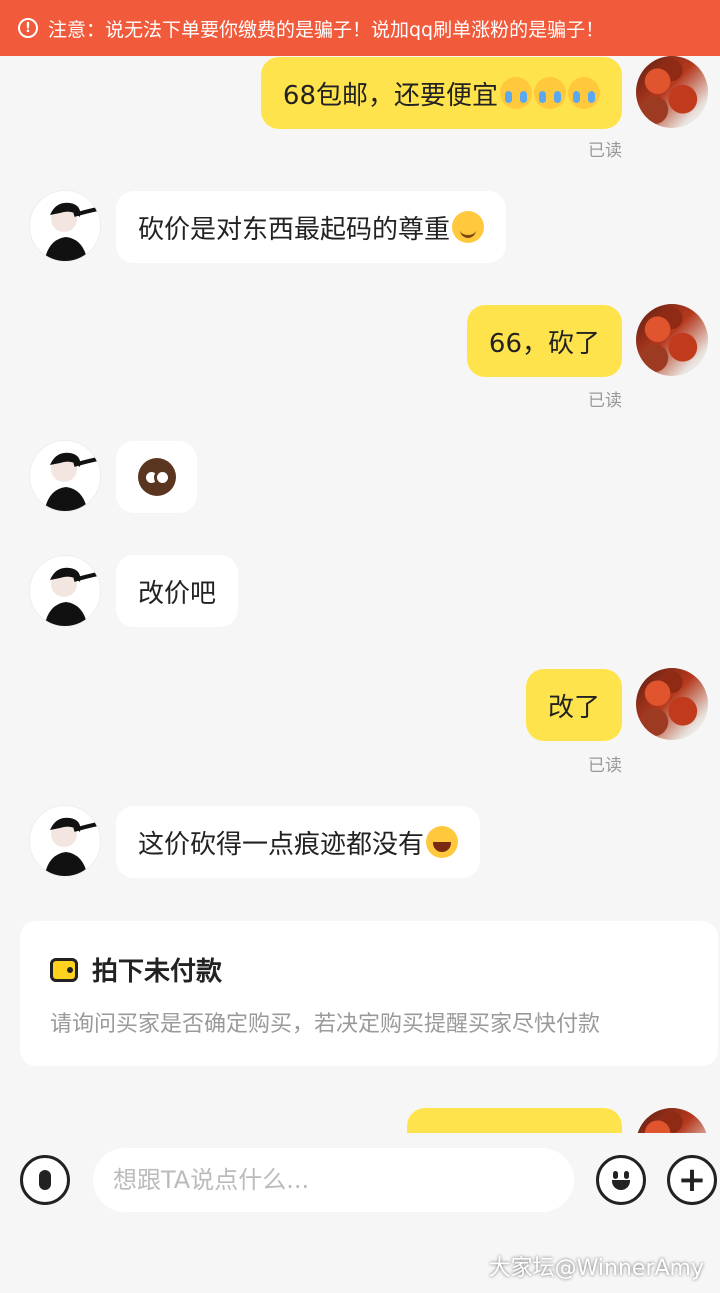  I want to click on plus-icon: +, so click(692, 1180).